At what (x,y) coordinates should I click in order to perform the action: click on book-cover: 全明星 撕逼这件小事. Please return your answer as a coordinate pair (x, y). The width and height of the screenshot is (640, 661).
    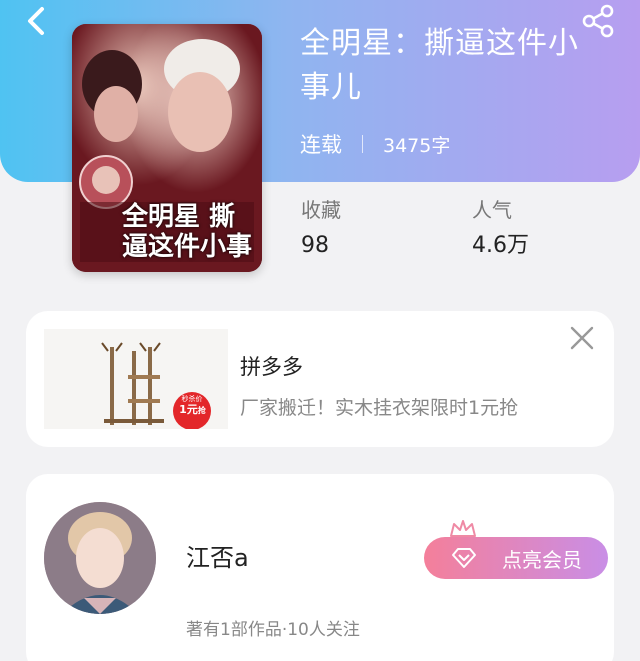
    Looking at the image, I should click on (167, 148).